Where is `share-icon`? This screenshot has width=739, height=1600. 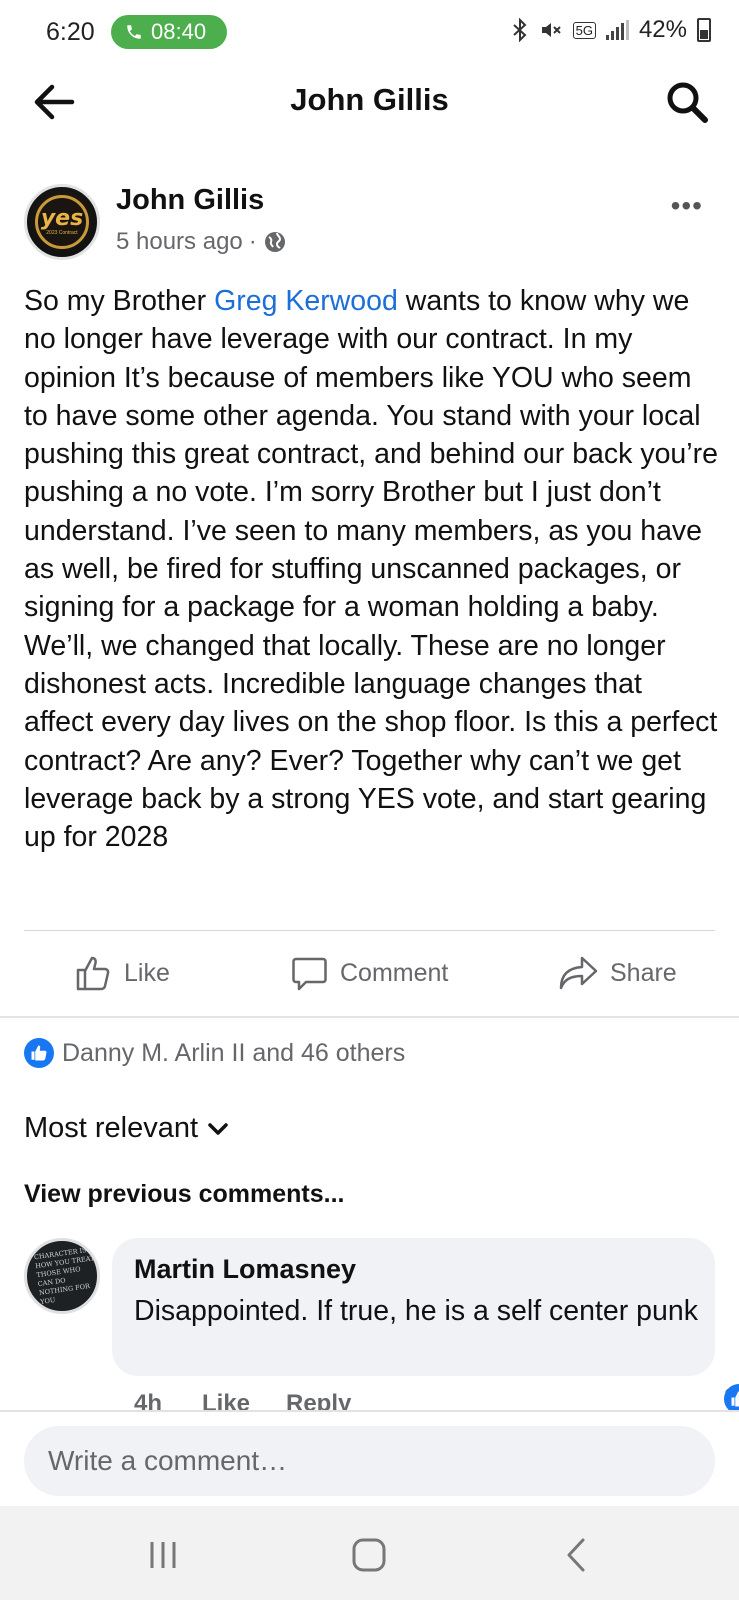
share-icon is located at coordinates (578, 973).